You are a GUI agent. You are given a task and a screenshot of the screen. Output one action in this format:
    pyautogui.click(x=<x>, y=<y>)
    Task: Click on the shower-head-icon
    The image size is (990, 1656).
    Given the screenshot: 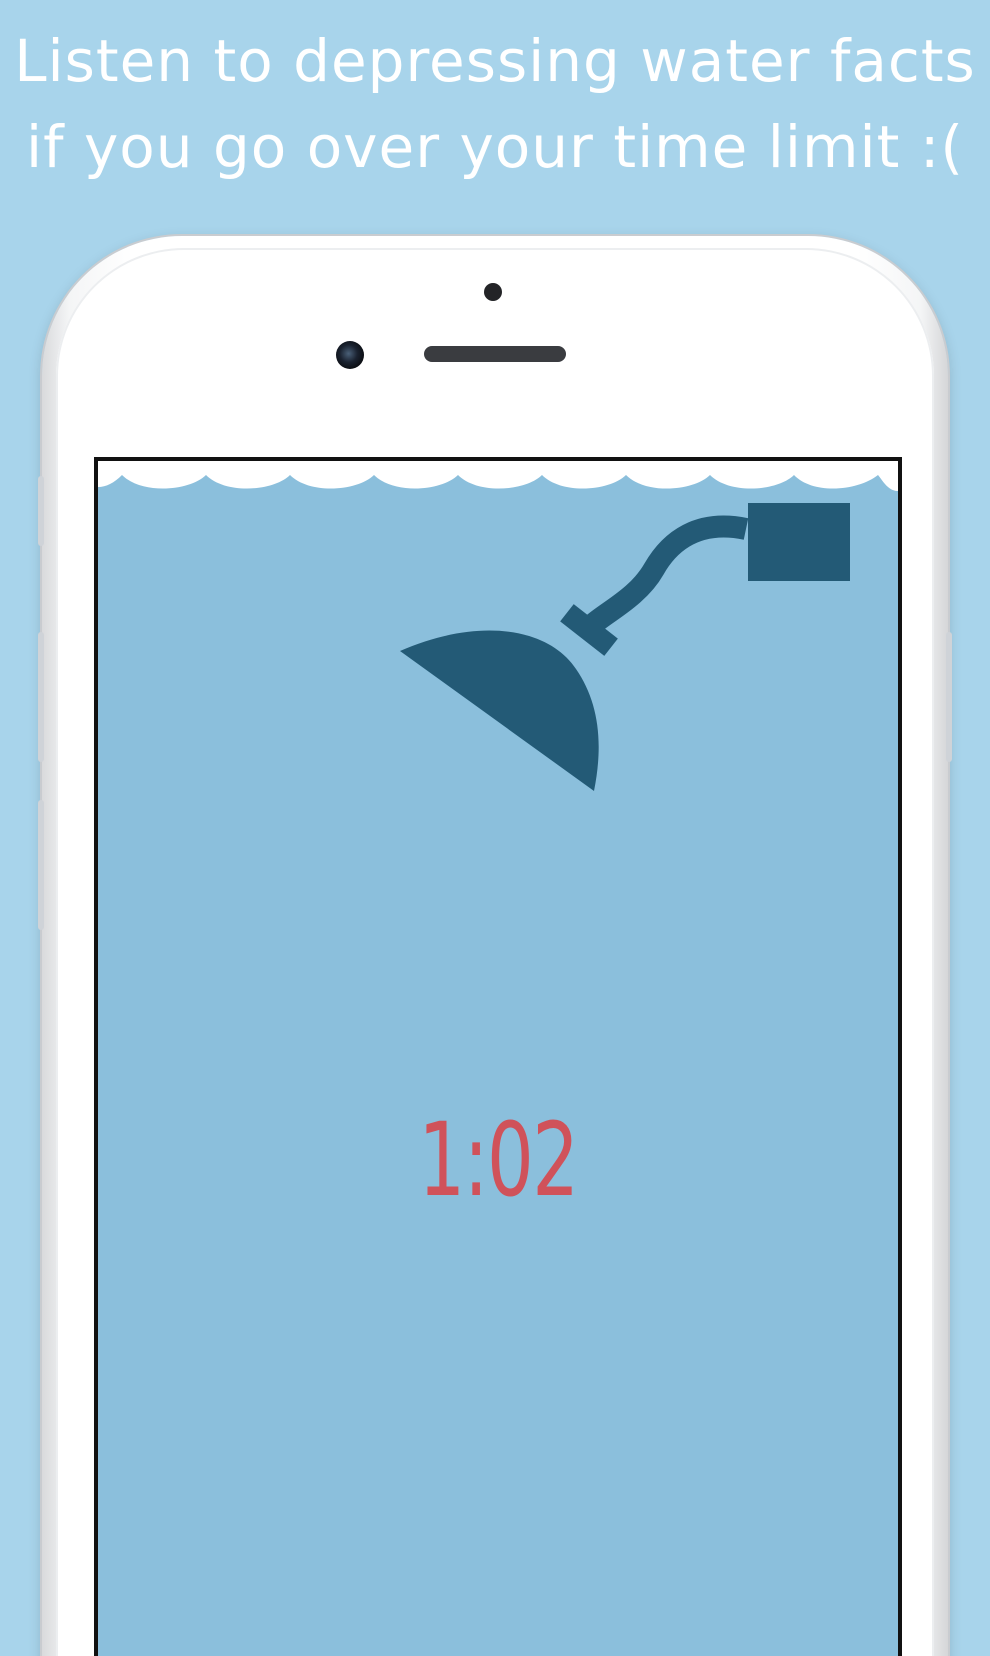 What is the action you would take?
    pyautogui.click(x=625, y=647)
    